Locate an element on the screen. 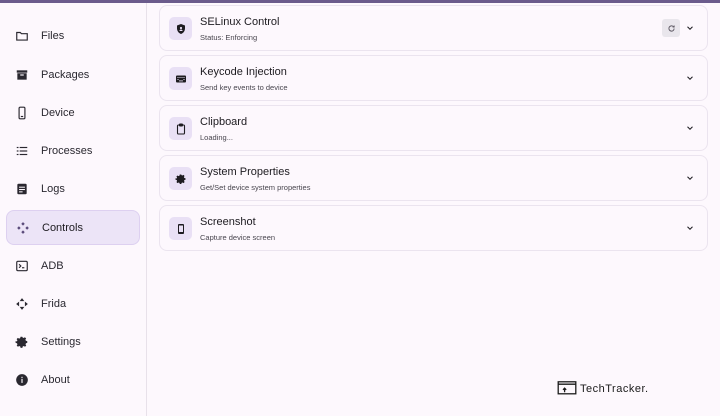 This screenshot has width=720, height=416. sidebar-item-label: Processes is located at coordinates (67, 150).